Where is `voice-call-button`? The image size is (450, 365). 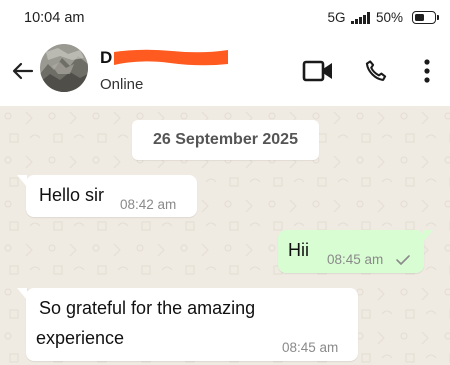 voice-call-button is located at coordinates (376, 71).